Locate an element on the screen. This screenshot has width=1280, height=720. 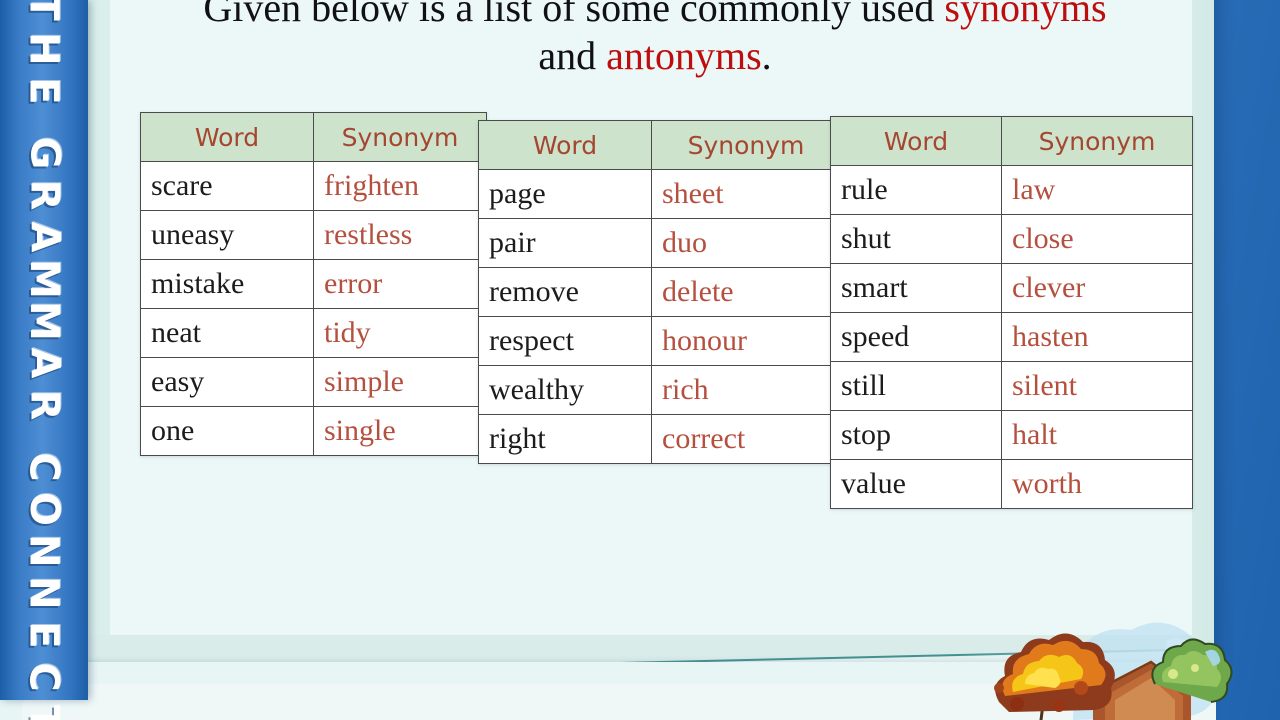
cell-synonym: frighten is located at coordinates (400, 186).